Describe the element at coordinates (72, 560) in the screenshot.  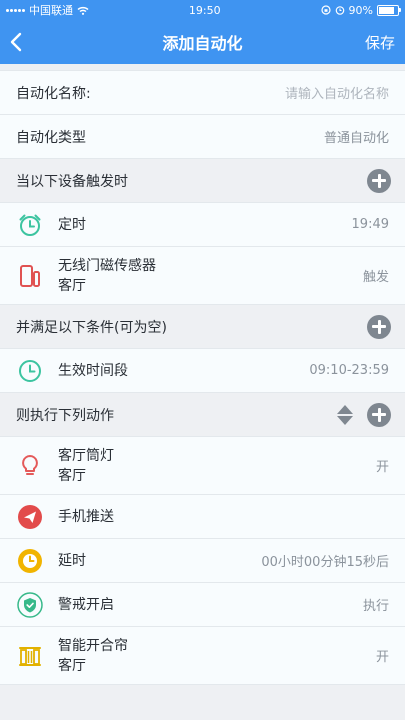
I see `action-title: 延时` at that location.